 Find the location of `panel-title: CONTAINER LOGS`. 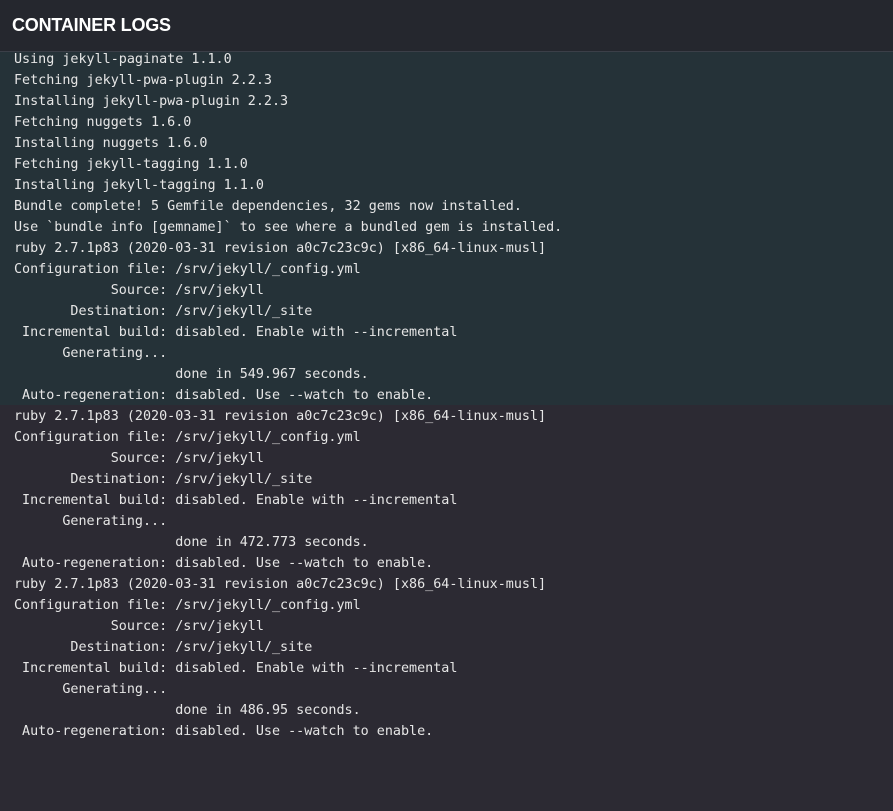

panel-title: CONTAINER LOGS is located at coordinates (91, 25).